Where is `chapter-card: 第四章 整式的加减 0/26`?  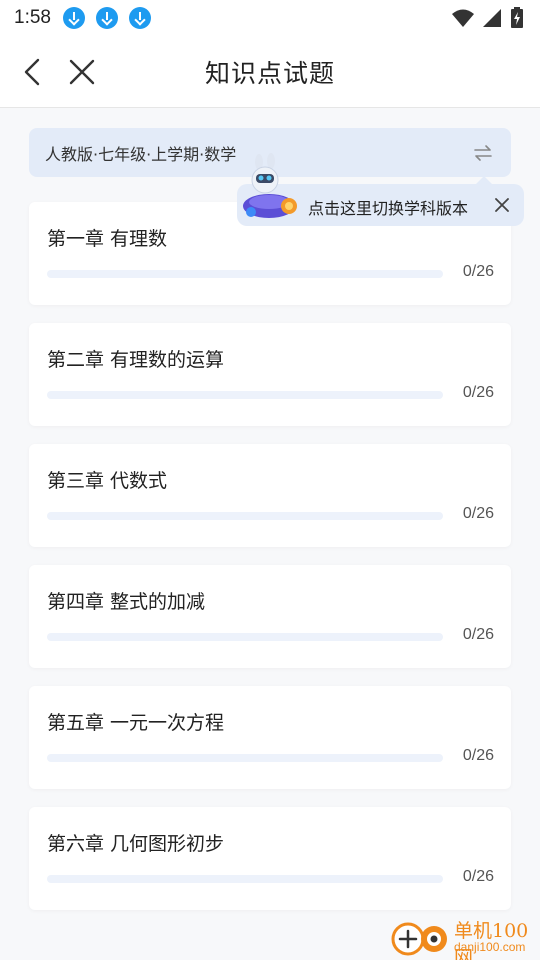
chapter-card: 第四章 整式的加减 0/26 is located at coordinates (270, 616).